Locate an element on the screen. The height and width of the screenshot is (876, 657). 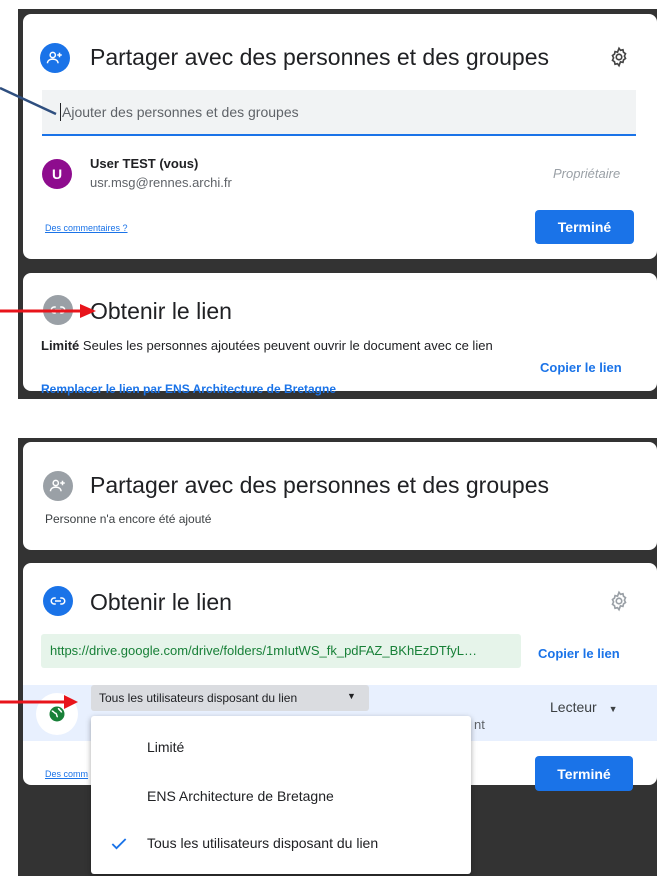
avatar-initial: U is located at coordinates (57, 174).